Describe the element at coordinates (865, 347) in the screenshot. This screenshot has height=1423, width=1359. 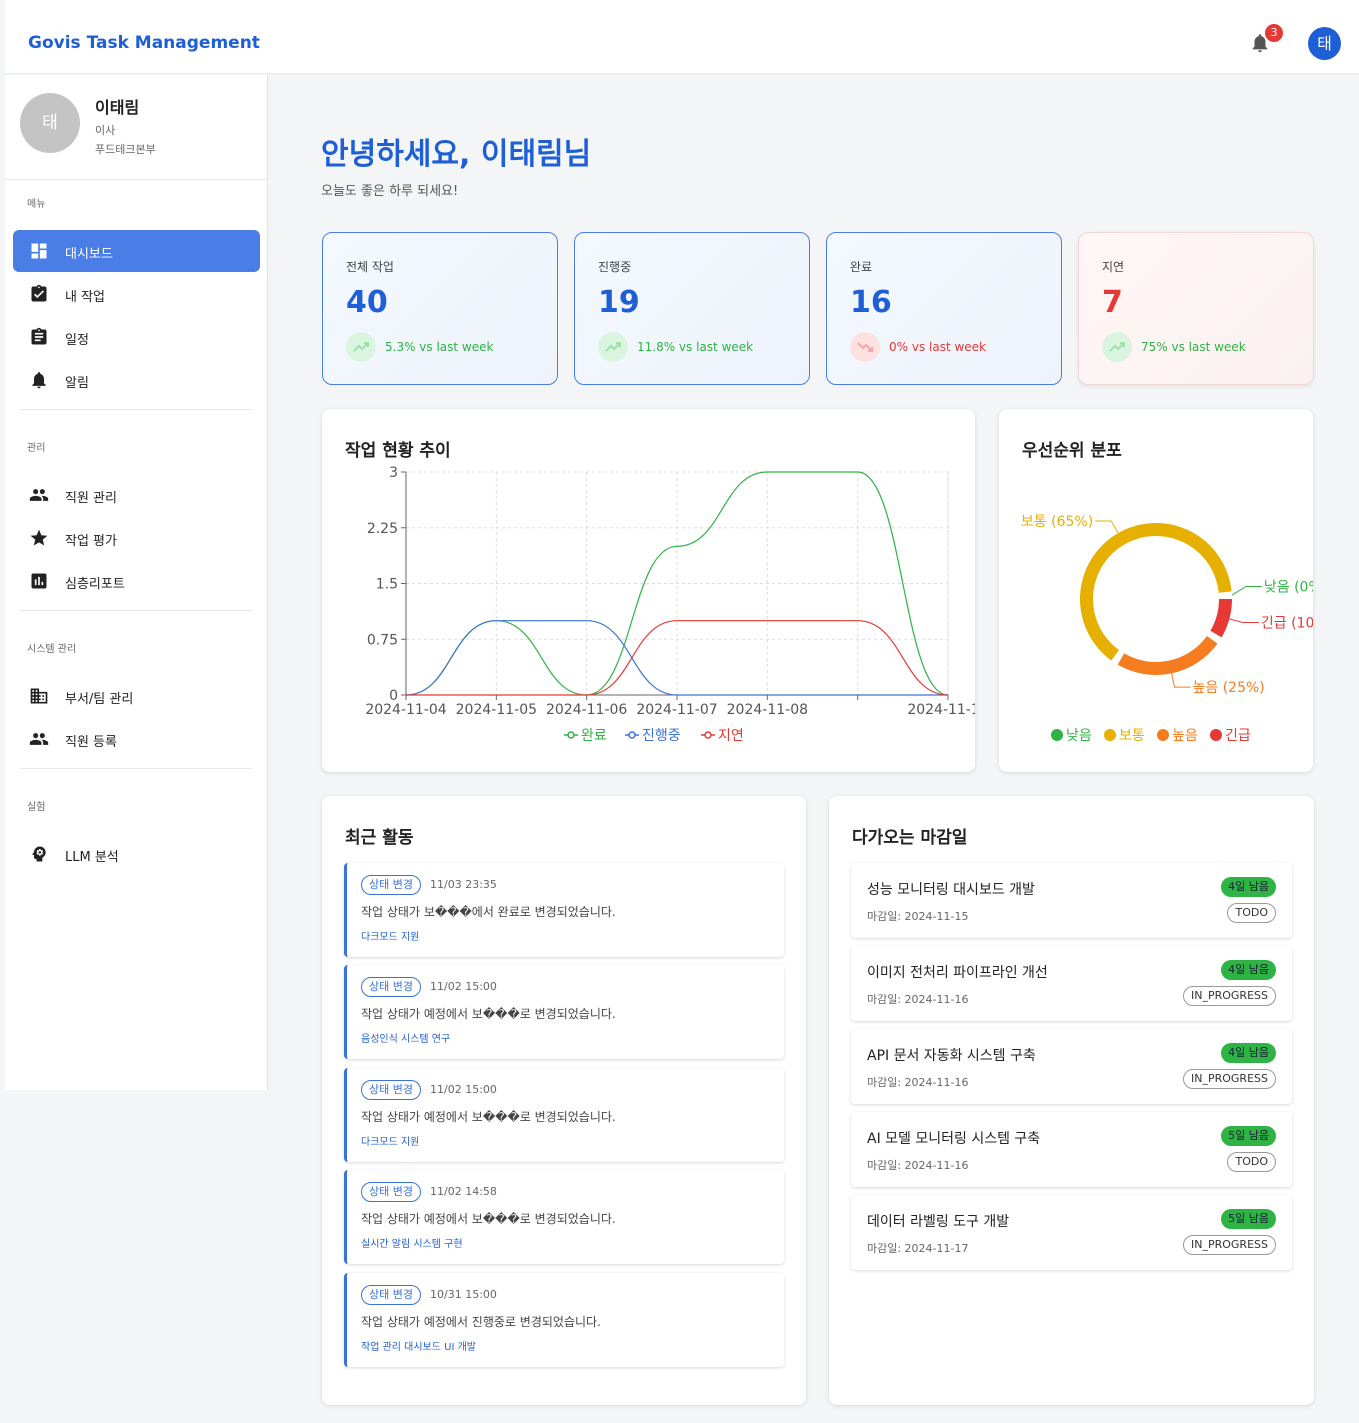
I see `trending-down-icon` at that location.